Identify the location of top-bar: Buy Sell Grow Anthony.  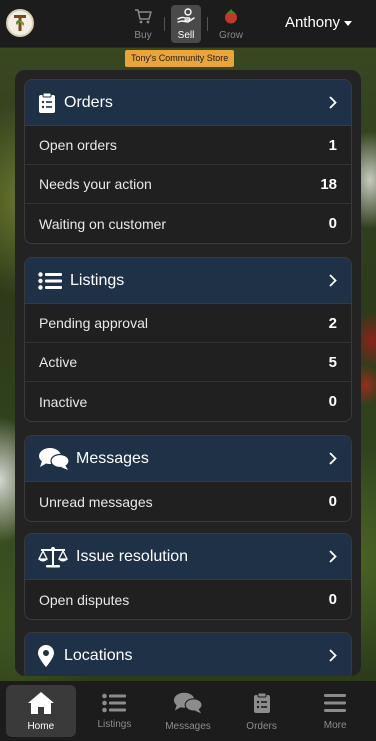
(188, 24).